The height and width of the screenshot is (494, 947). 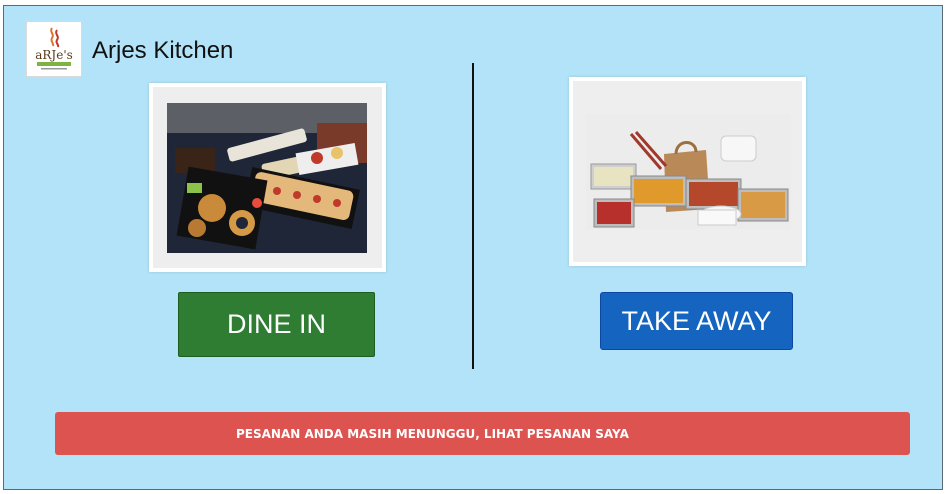 I want to click on take-away-card, so click(x=687, y=171).